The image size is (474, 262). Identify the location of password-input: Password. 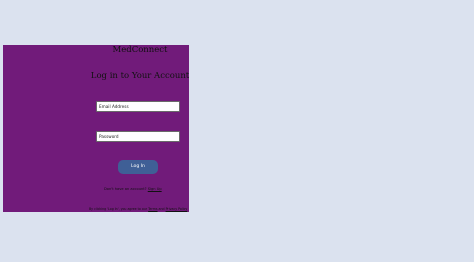
(138, 136).